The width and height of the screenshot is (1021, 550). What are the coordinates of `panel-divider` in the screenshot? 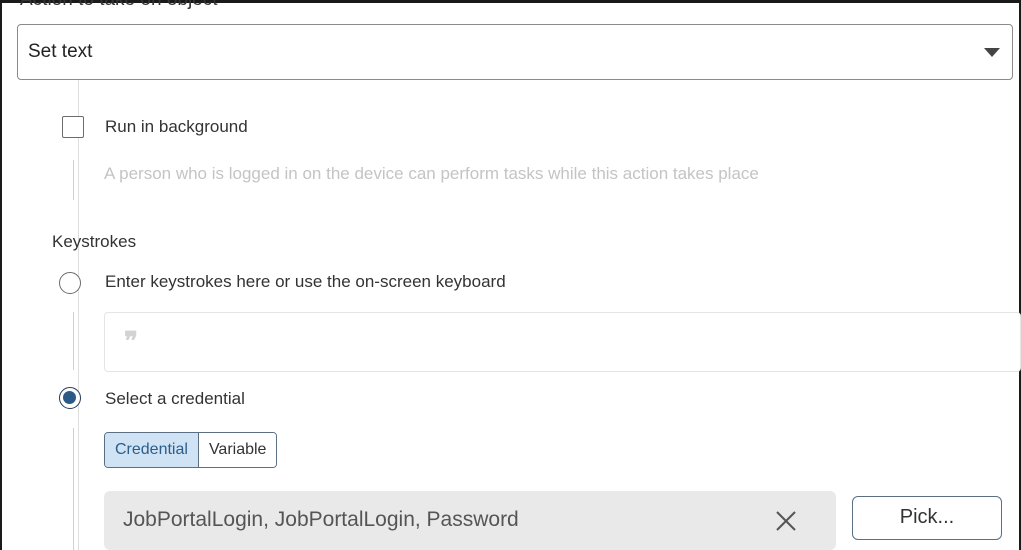 It's located at (78, 315).